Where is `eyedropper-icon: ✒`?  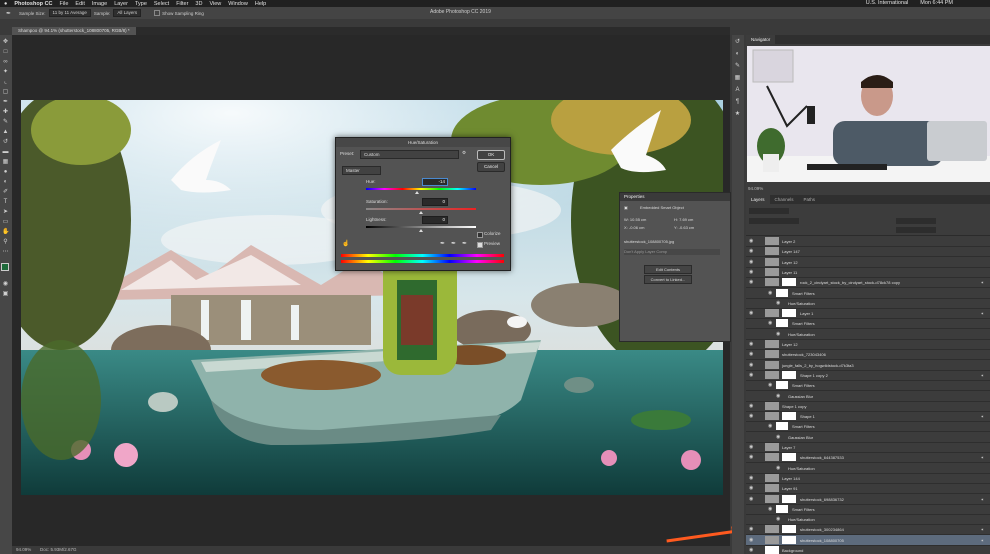 eyedropper-icon: ✒ is located at coordinates (8, 13).